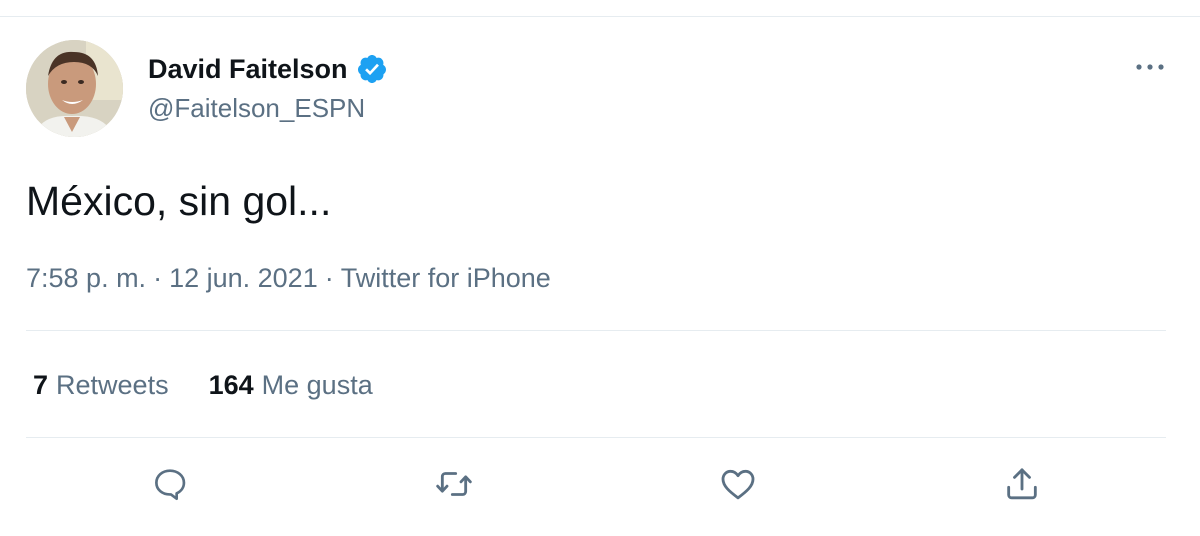 The height and width of the screenshot is (536, 1200). I want to click on avatar-image, so click(74, 88).